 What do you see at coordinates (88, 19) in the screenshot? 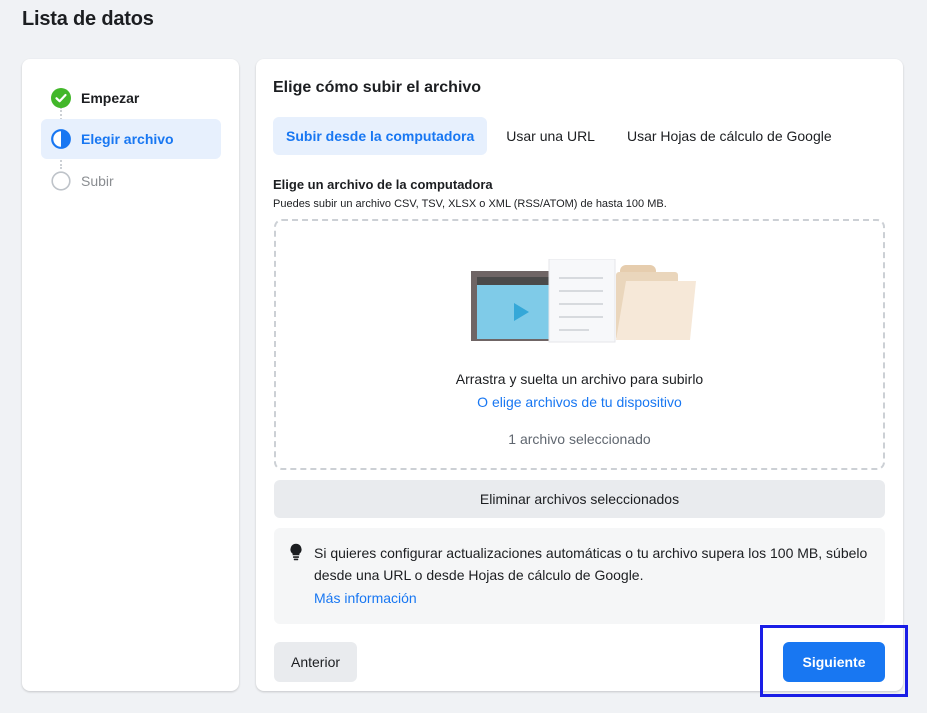
I see `page-title: Lista de datos` at bounding box center [88, 19].